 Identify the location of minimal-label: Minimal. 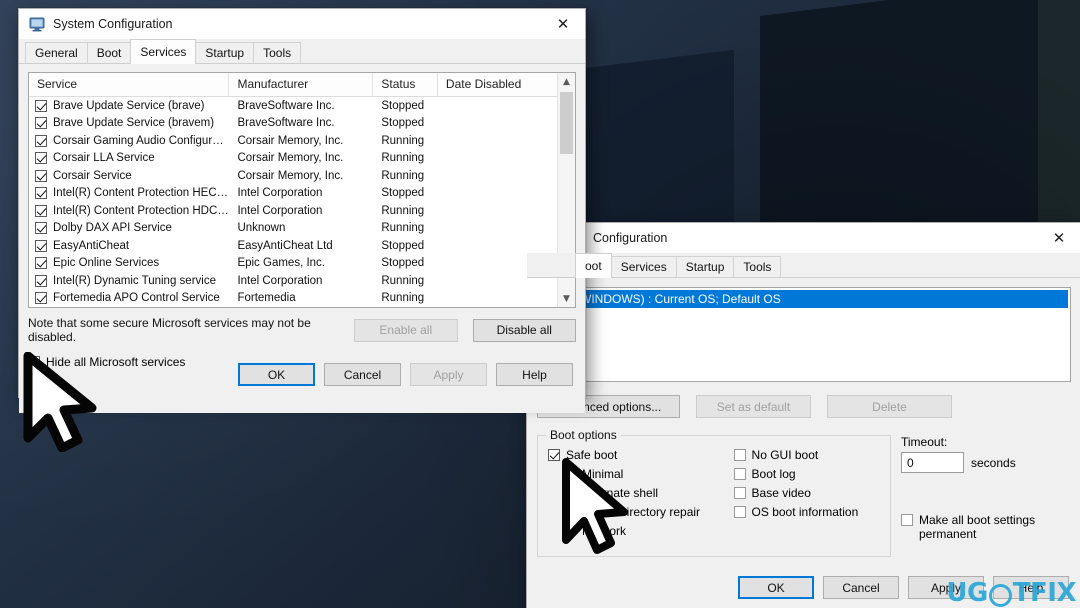
(603, 474).